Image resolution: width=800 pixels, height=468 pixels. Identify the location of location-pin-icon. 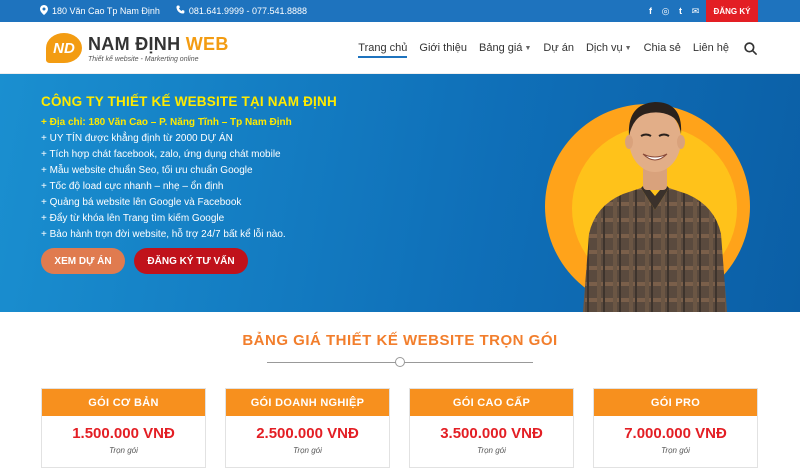
(44, 11).